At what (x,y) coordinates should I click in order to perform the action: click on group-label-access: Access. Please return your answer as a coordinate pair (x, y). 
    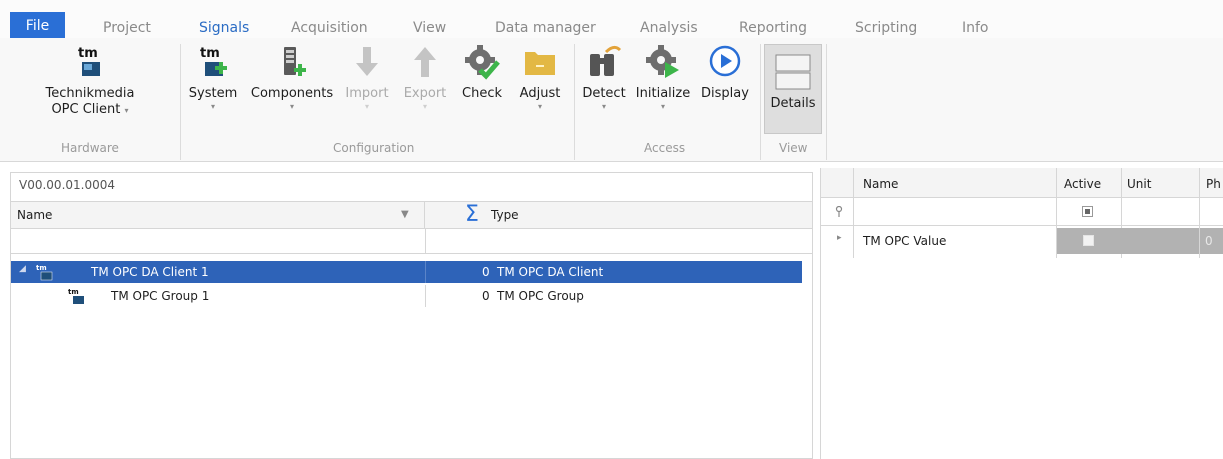
    Looking at the image, I should click on (665, 148).